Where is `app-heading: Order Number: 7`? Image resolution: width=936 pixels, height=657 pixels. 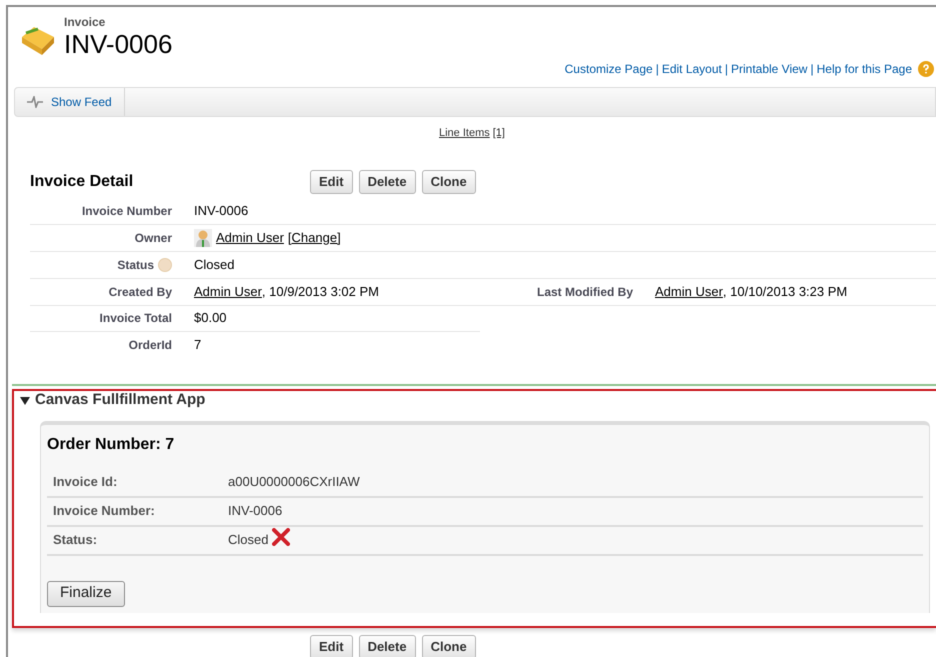
app-heading: Order Number: 7 is located at coordinates (111, 444).